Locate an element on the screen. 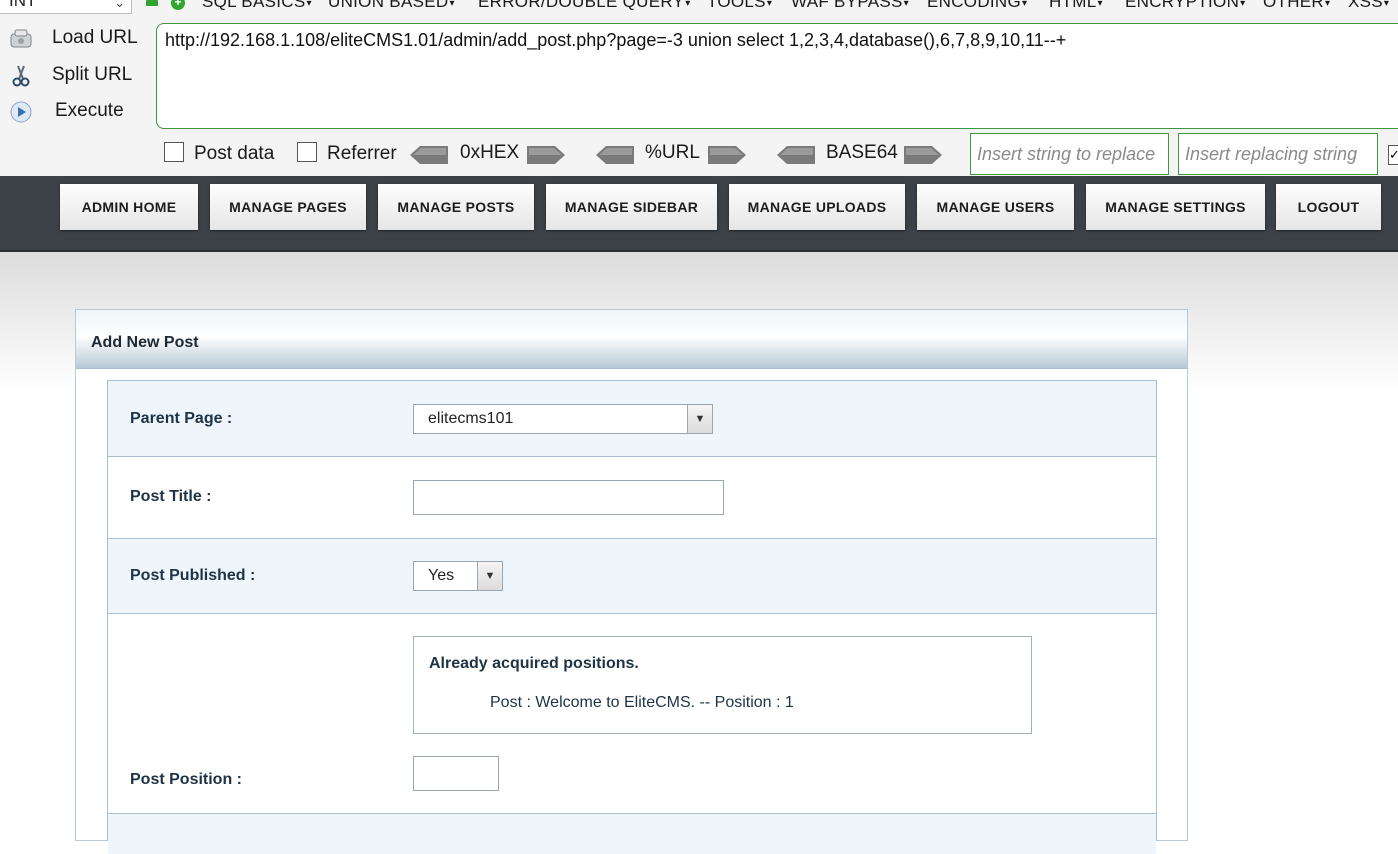  menu-encryption: ENCRYPTION▾ is located at coordinates (1185, 6).